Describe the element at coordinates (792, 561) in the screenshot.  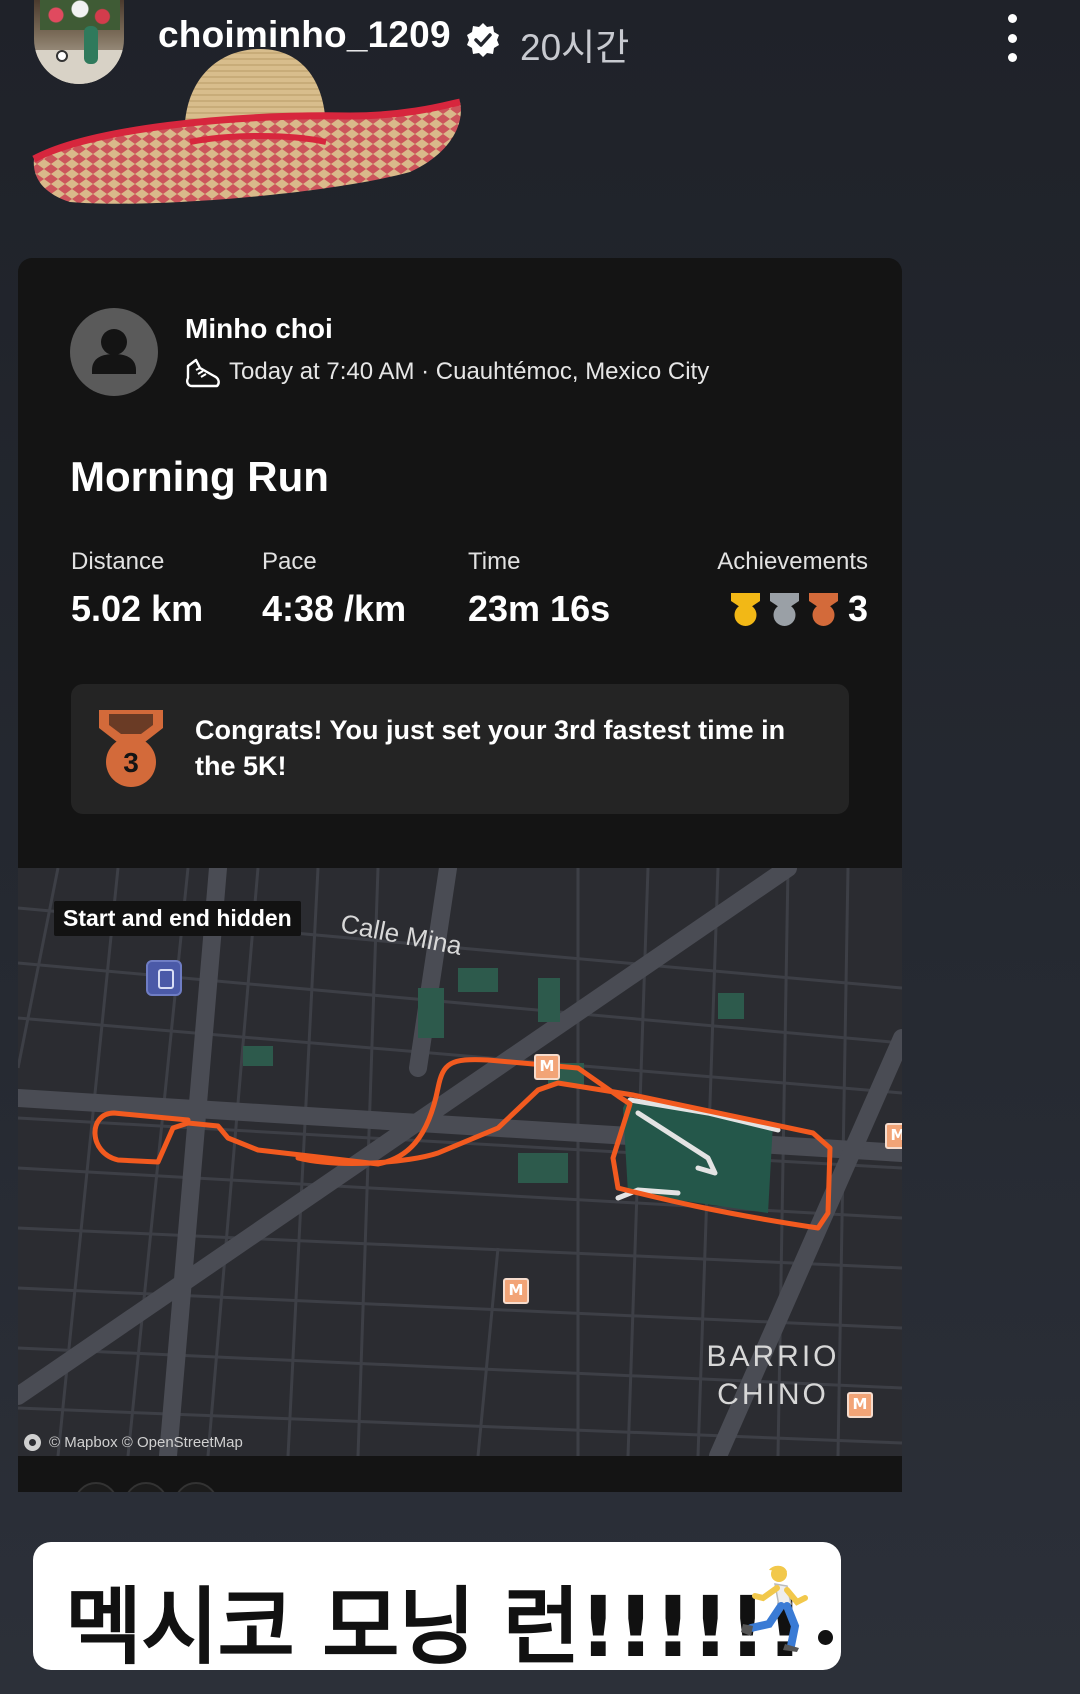
I see `stat-label: Achievements` at that location.